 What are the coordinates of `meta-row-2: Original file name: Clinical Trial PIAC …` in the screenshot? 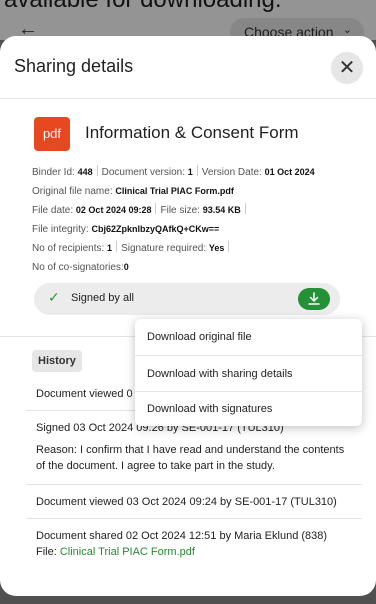 It's located at (133, 191).